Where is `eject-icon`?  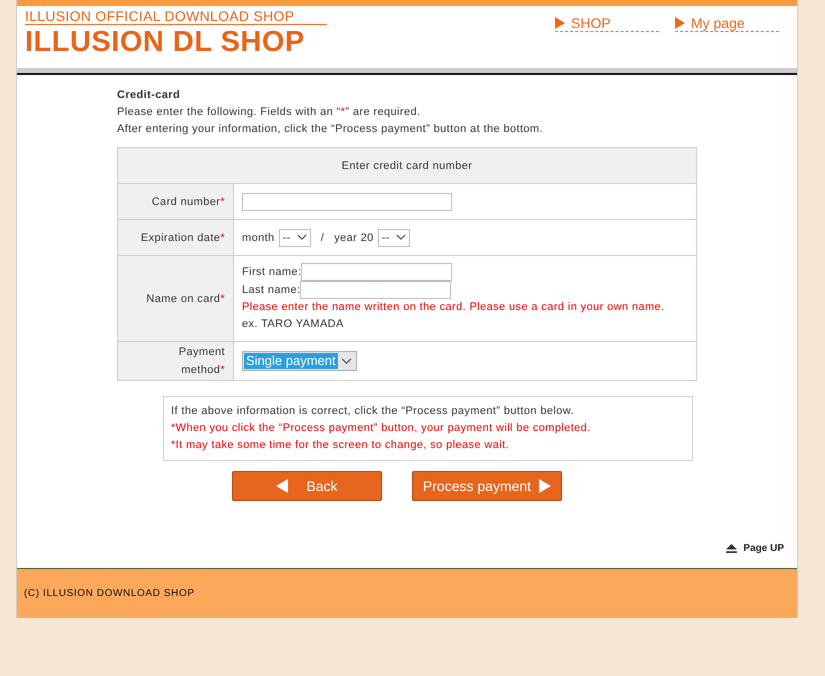
eject-icon is located at coordinates (732, 548).